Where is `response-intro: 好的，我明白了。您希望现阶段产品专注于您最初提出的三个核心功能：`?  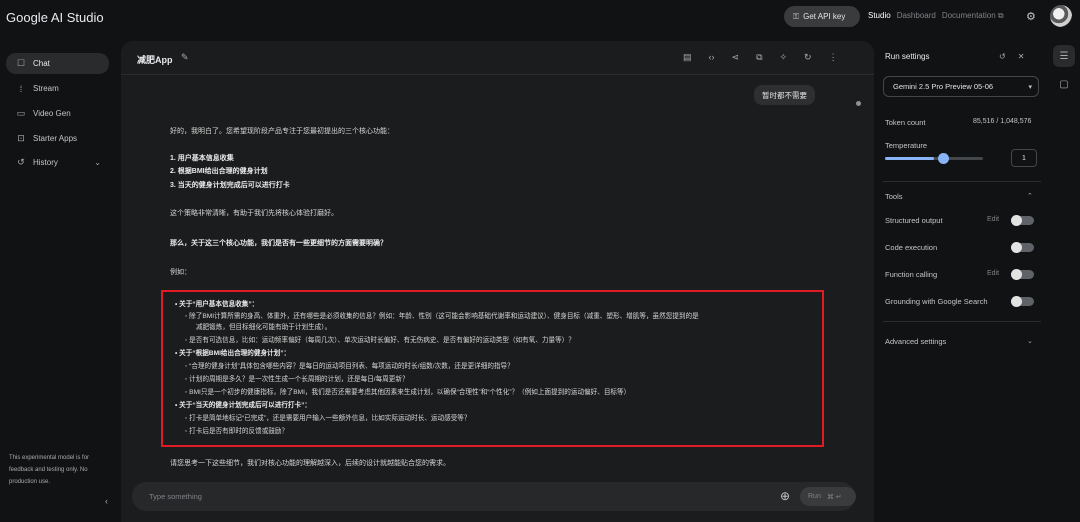 response-intro: 好的，我明白了。您希望现阶段产品专注于您最初提出的三个核心功能： is located at coordinates (282, 131).